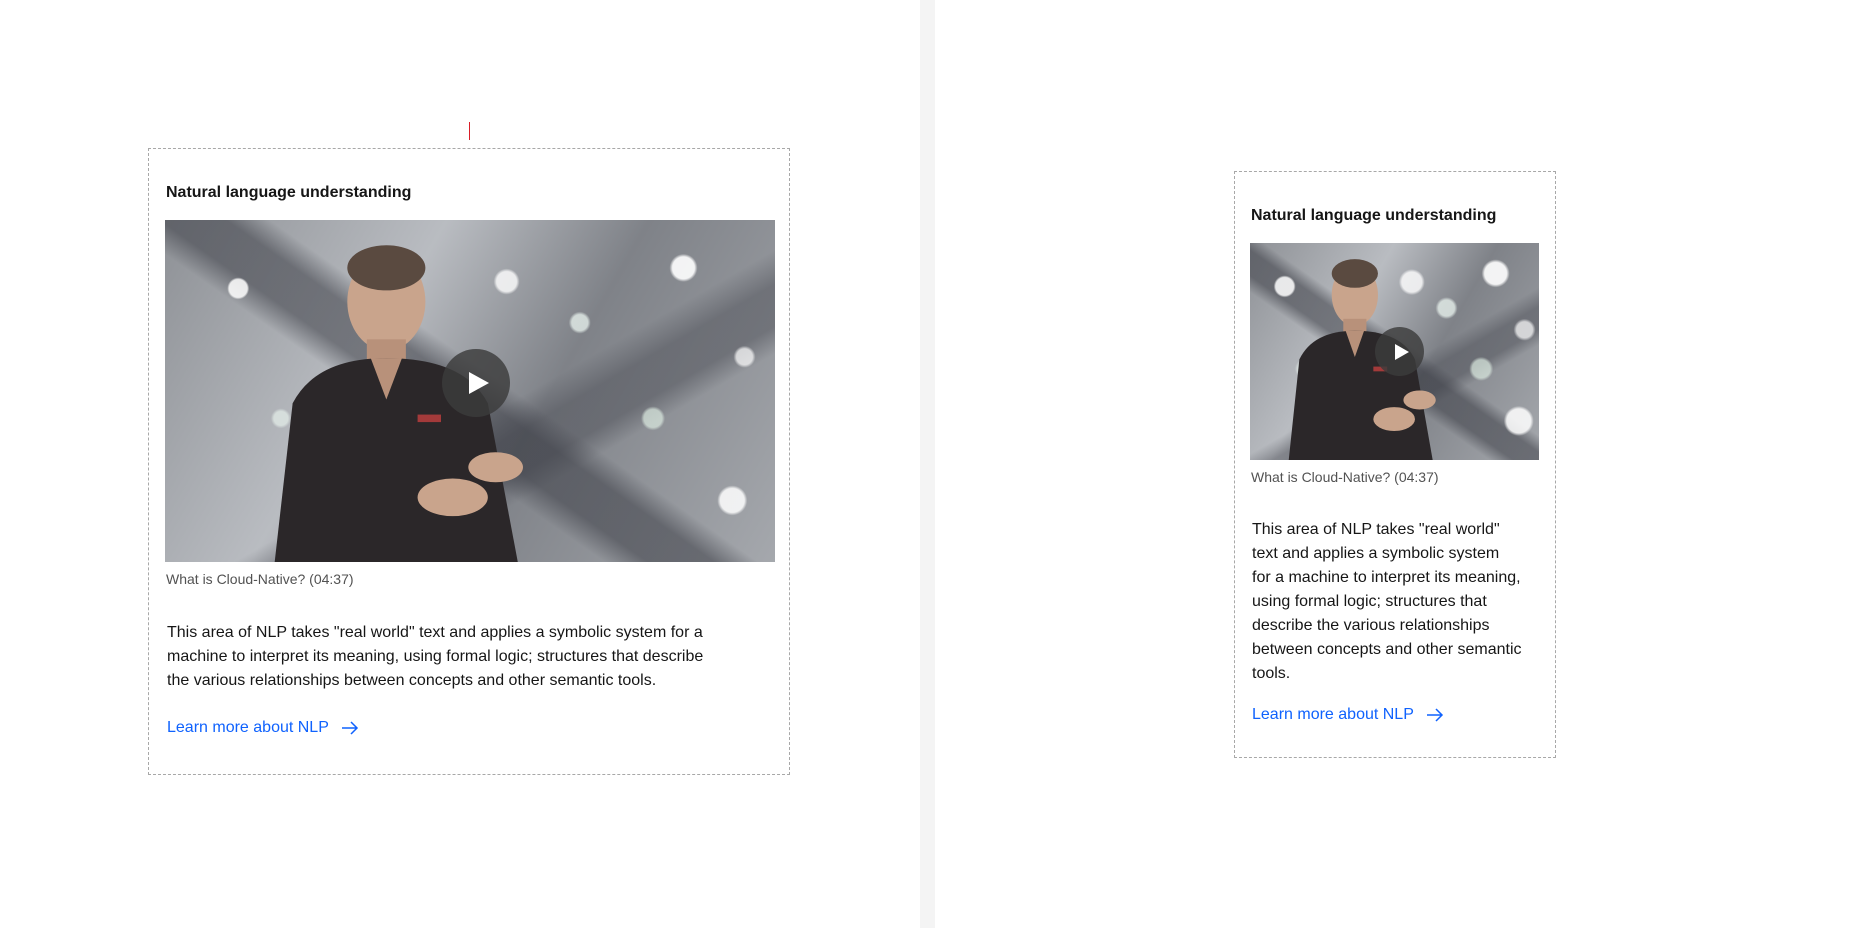 This screenshot has width=1856, height=928. What do you see at coordinates (927, 464) in the screenshot?
I see `pane-divider` at bounding box center [927, 464].